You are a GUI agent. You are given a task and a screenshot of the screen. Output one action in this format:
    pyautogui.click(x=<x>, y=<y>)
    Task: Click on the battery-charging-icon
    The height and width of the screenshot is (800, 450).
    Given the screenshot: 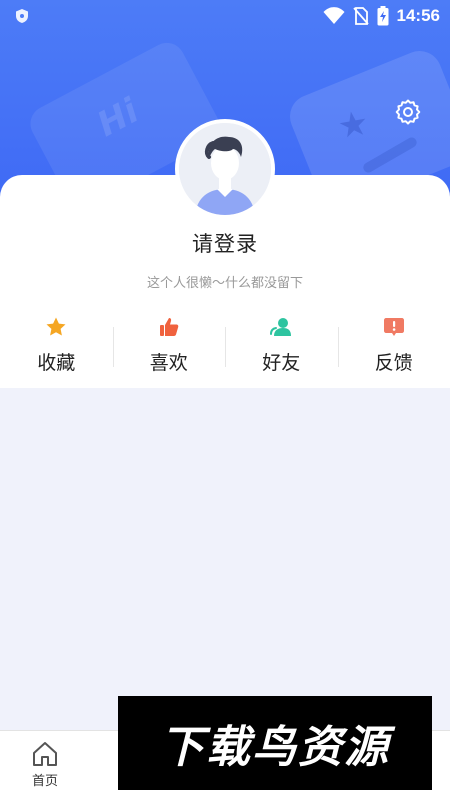 What is the action you would take?
    pyautogui.click(x=383, y=16)
    